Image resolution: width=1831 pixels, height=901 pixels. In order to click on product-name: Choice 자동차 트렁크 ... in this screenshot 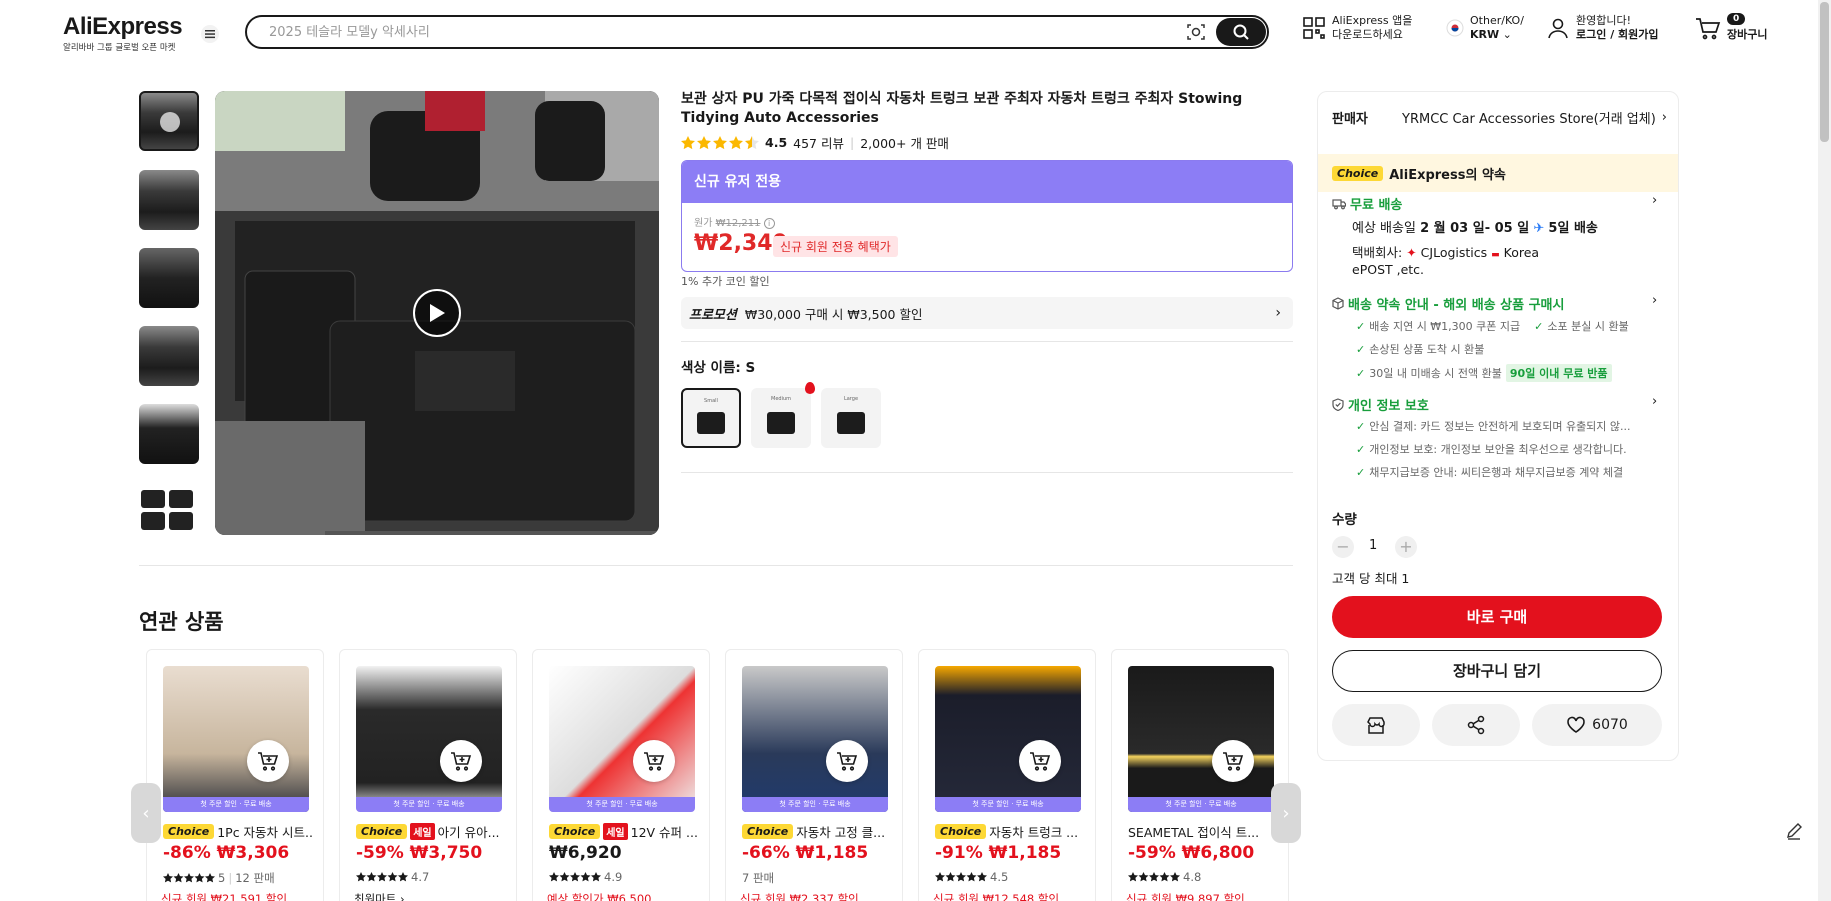, I will do `click(1010, 831)`.